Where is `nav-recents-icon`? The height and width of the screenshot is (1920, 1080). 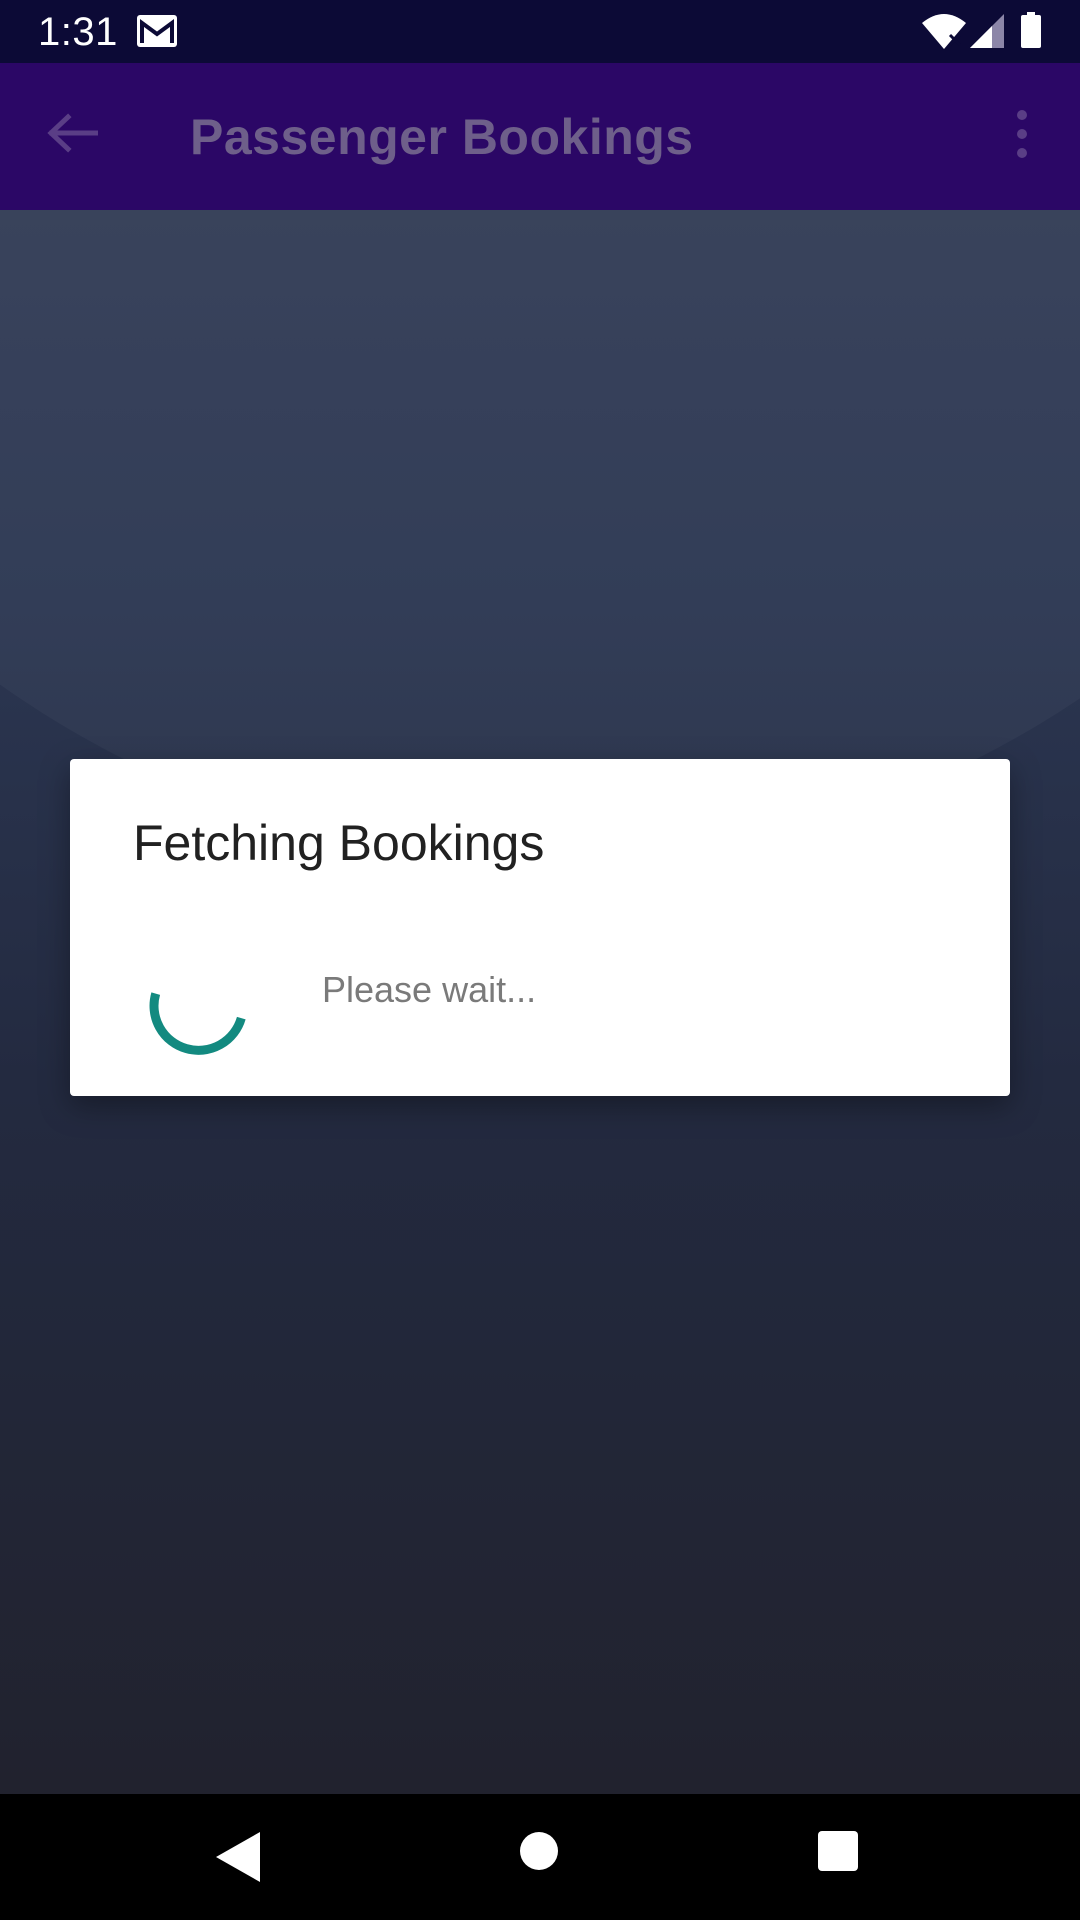
nav-recents-icon is located at coordinates (838, 1851).